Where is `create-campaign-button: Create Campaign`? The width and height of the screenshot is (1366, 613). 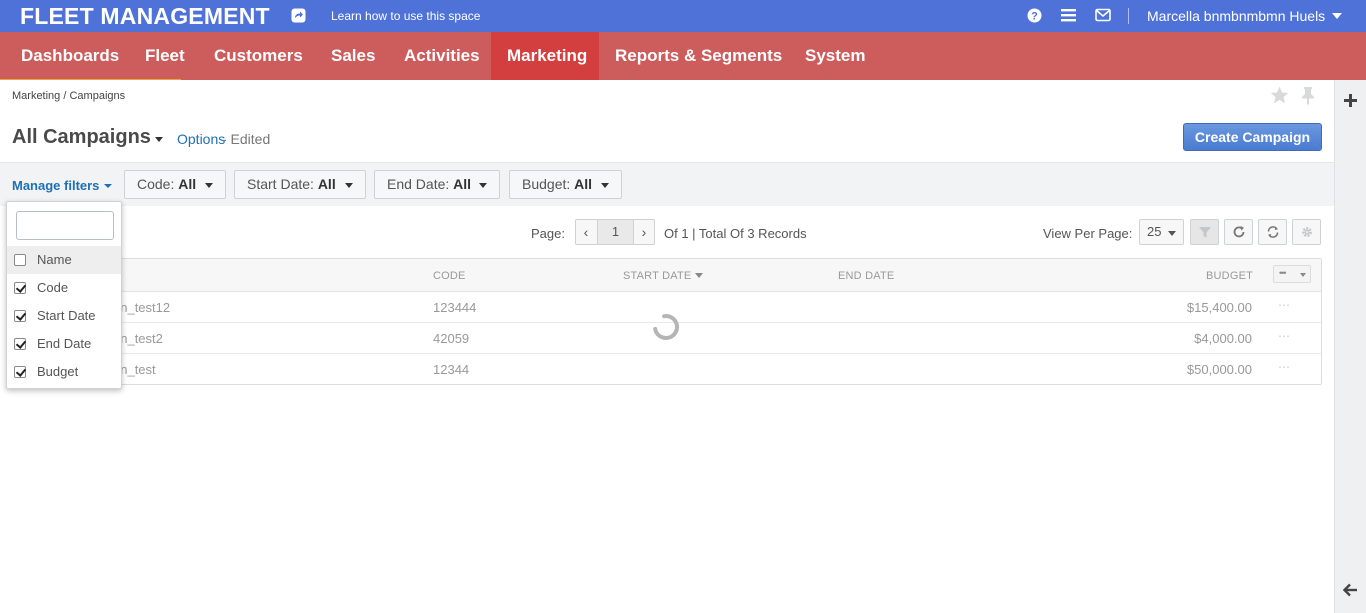
create-campaign-button: Create Campaign is located at coordinates (1252, 137).